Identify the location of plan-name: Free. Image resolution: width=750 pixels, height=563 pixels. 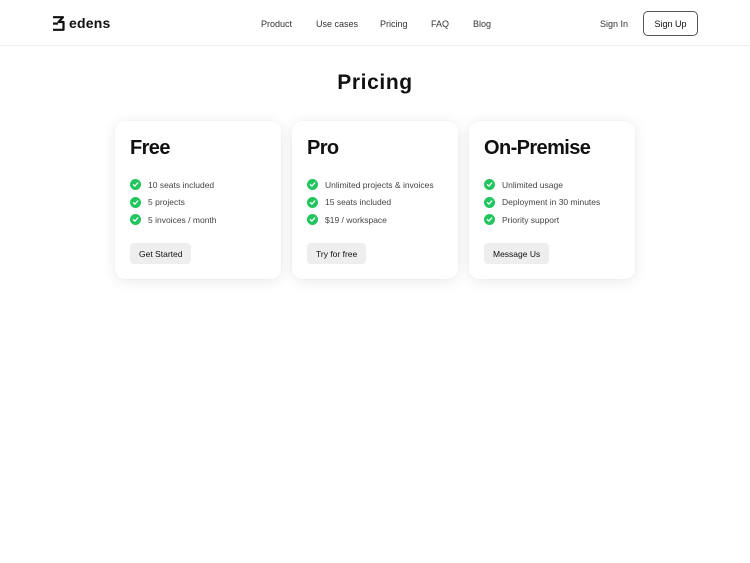
(150, 148).